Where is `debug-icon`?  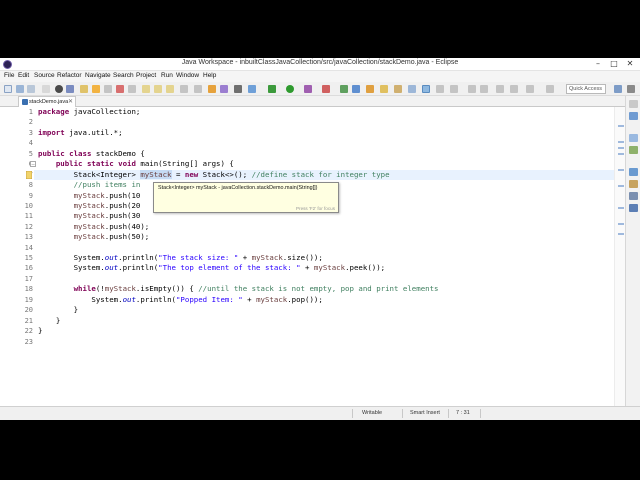 debug-icon is located at coordinates (272, 89).